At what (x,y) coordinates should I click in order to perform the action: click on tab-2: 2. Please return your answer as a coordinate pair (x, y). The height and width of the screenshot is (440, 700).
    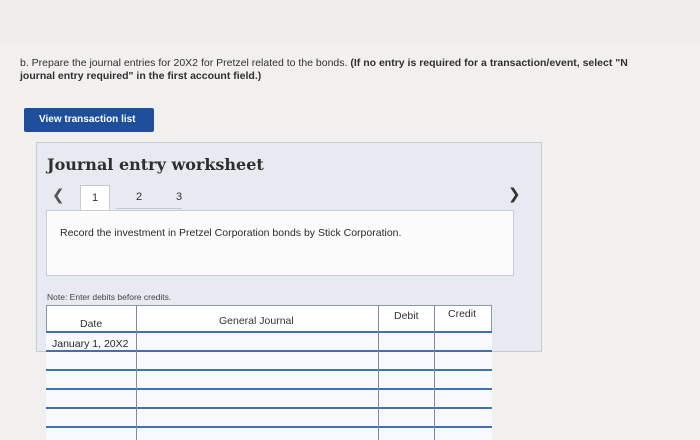
    Looking at the image, I should click on (139, 197).